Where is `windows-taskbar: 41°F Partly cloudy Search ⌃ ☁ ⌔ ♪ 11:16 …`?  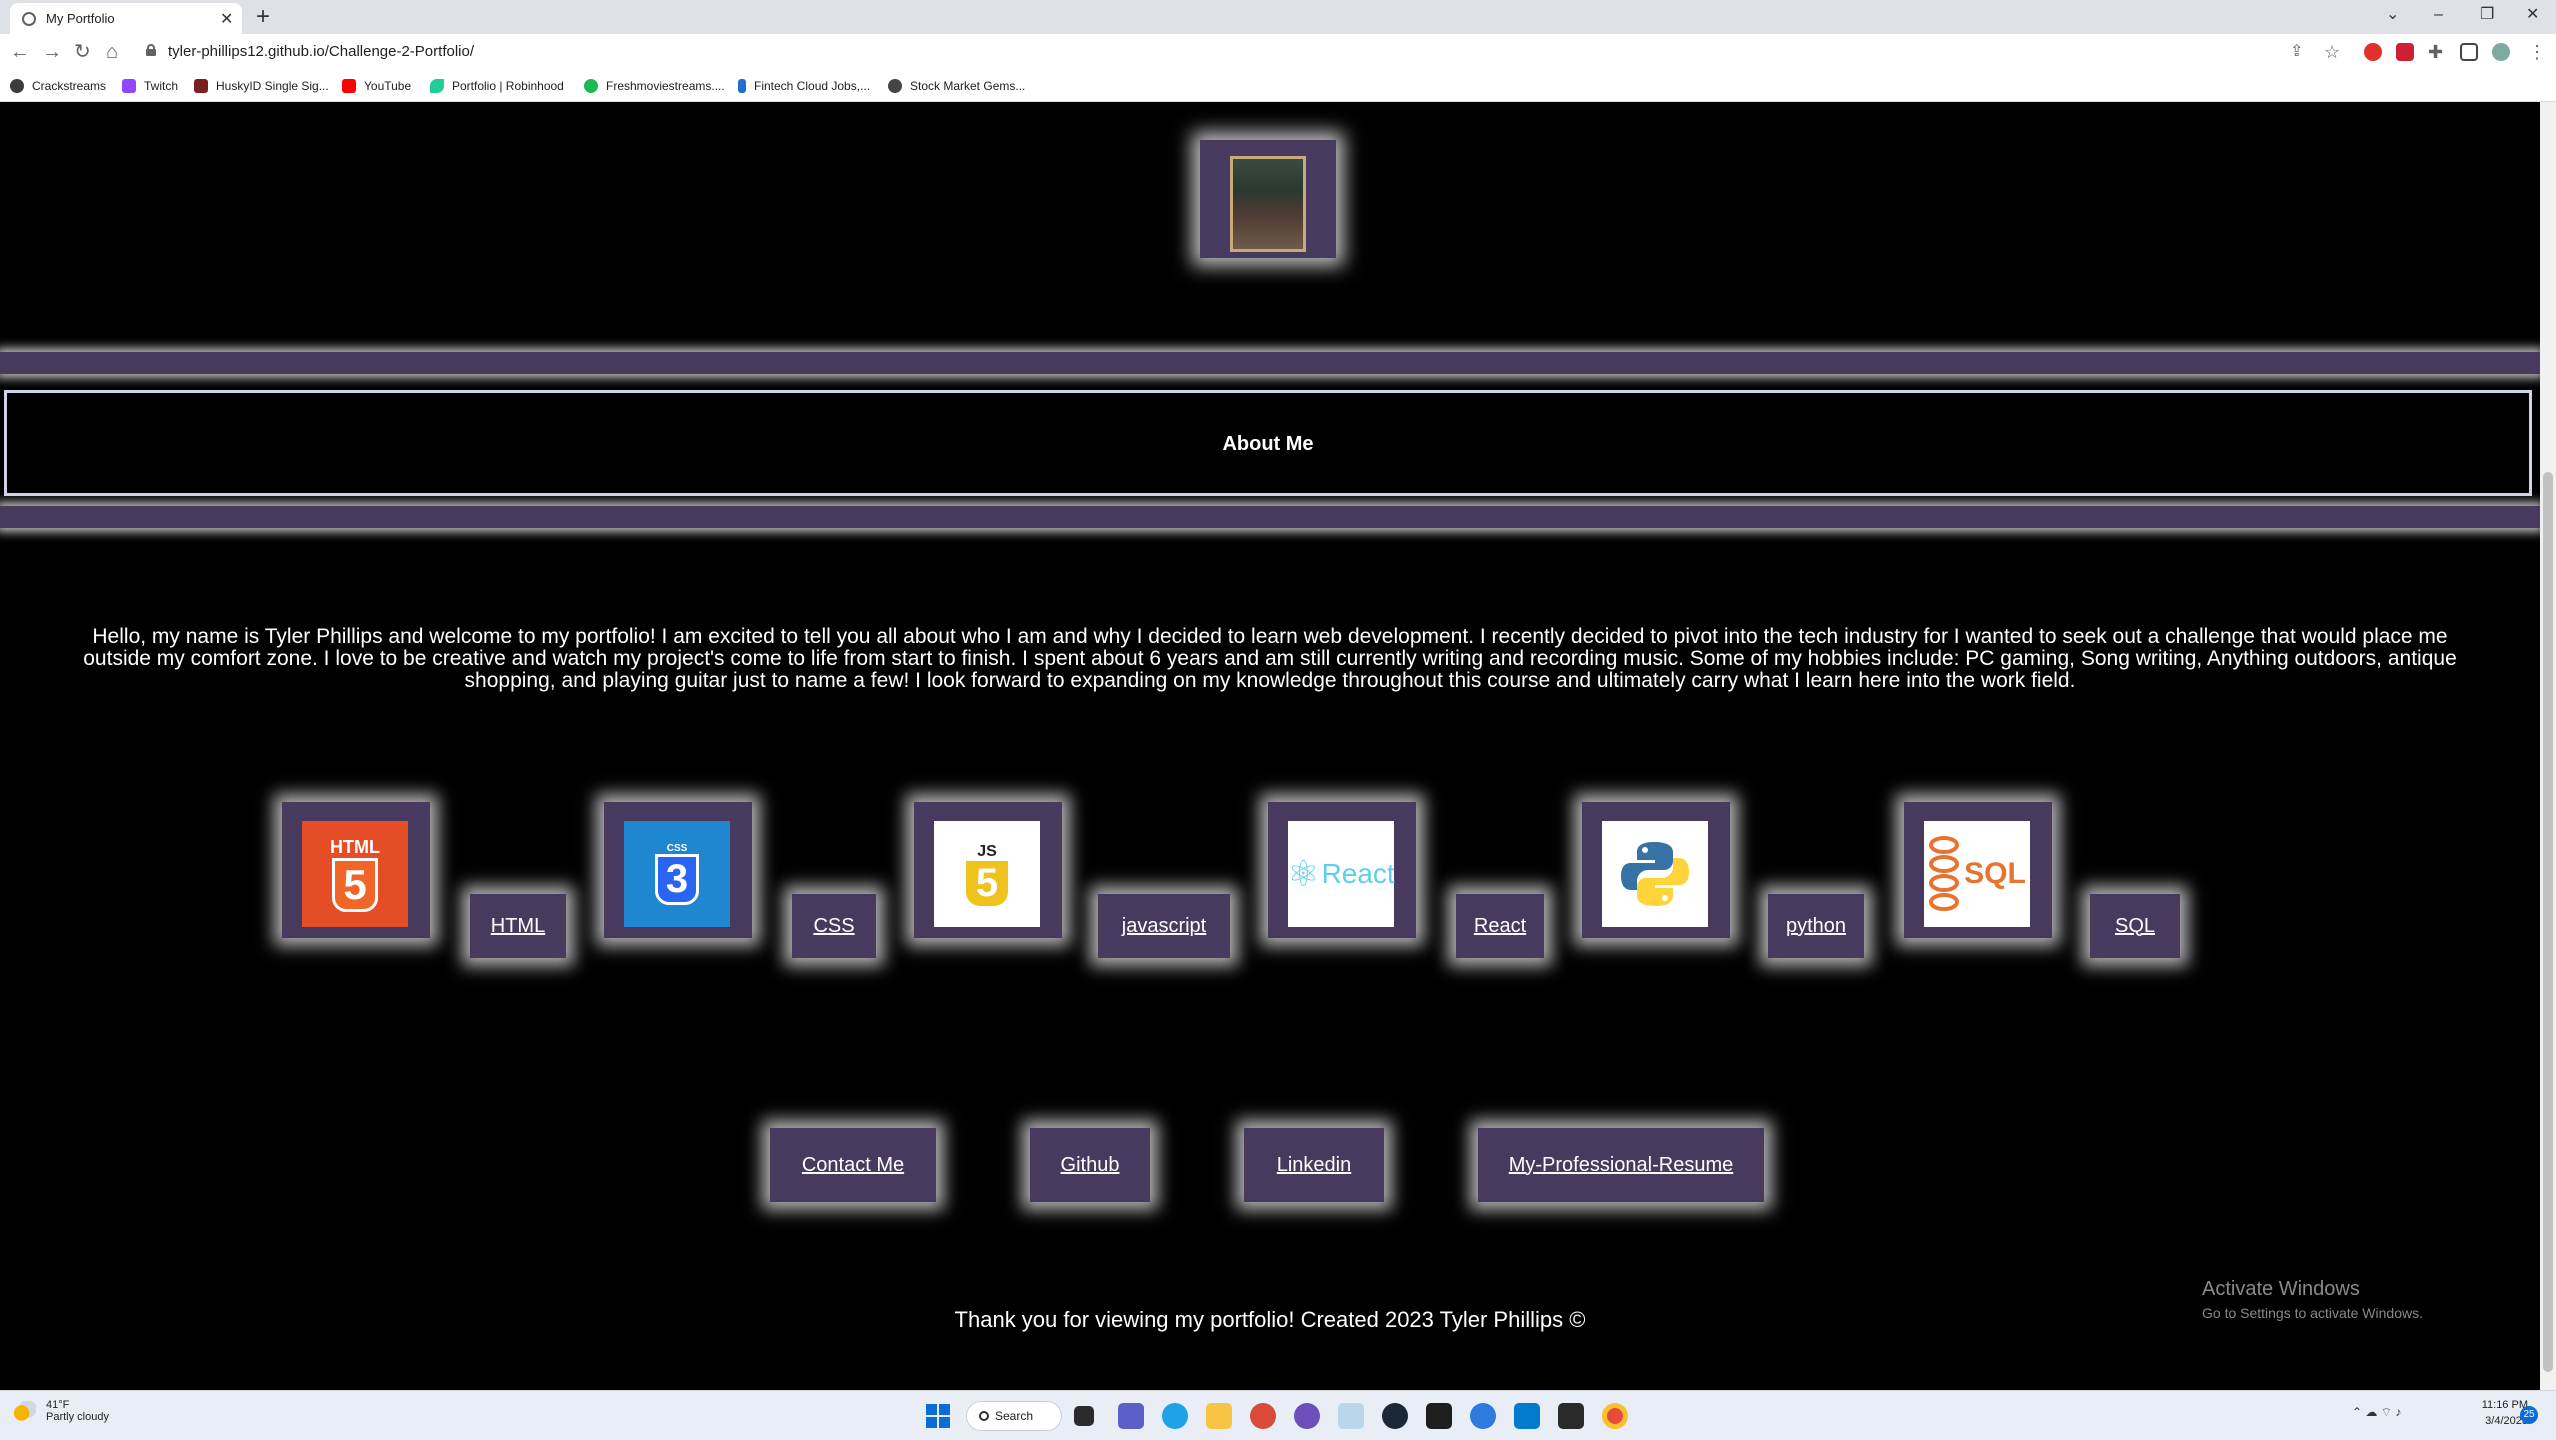 windows-taskbar: 41°F Partly cloudy Search ⌃ ☁ ⌔ ♪ 11:16 … is located at coordinates (1278, 1415).